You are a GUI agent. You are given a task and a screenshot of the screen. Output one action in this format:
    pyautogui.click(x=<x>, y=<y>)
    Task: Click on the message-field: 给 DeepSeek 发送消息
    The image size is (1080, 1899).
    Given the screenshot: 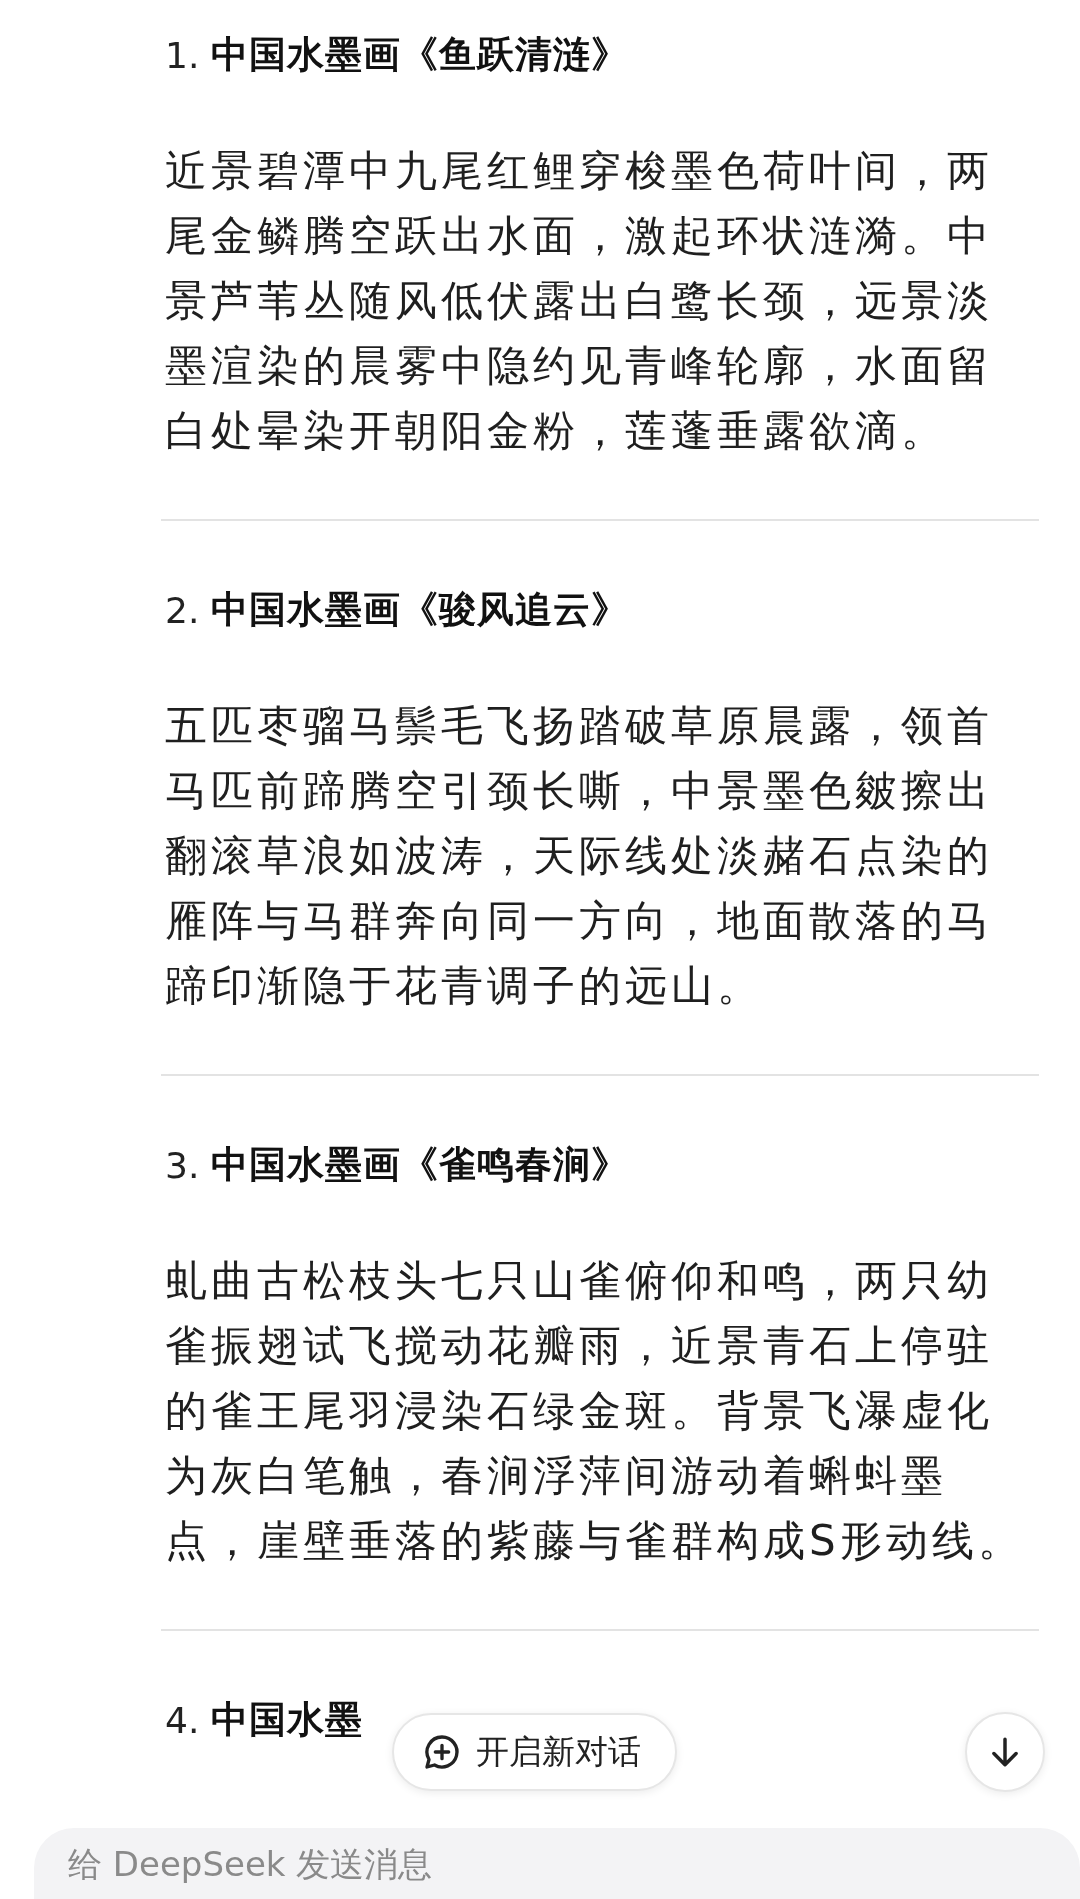 What is the action you would take?
    pyautogui.click(x=557, y=1863)
    